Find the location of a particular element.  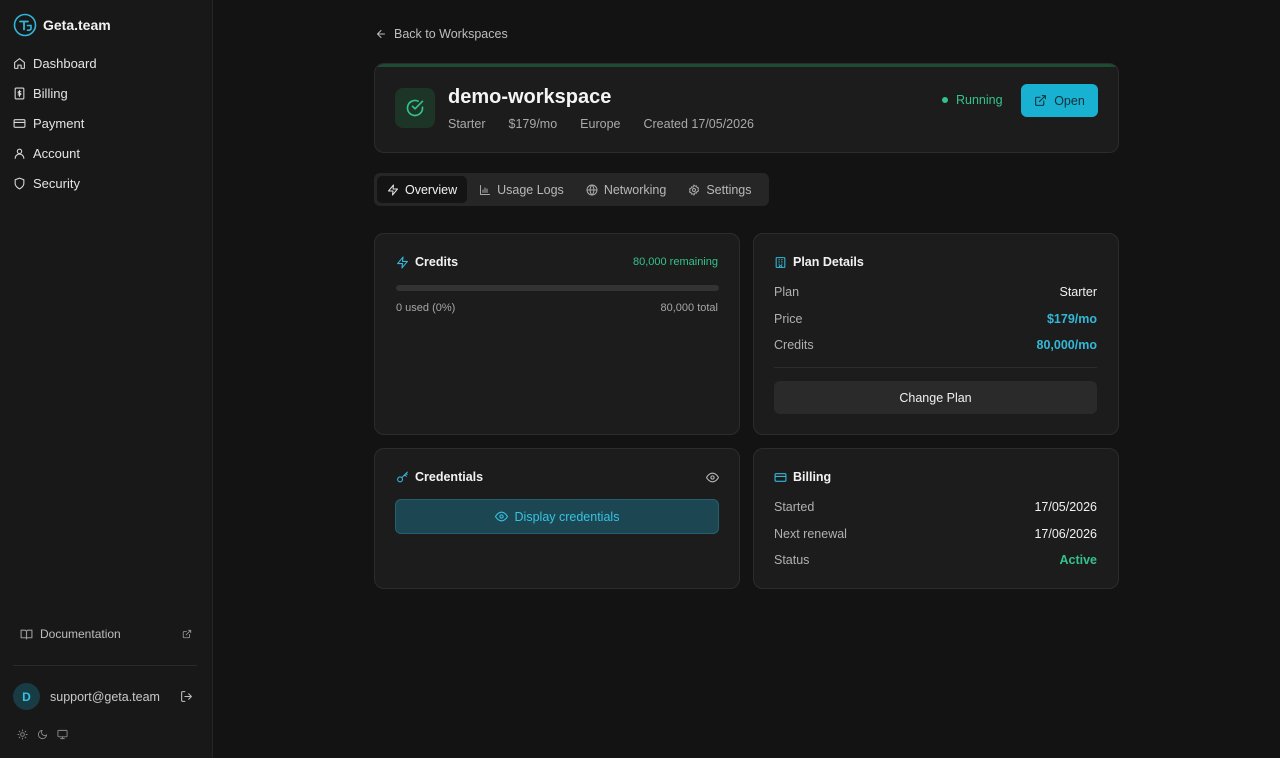

plan-details-card-title: Plan Details is located at coordinates (819, 262).